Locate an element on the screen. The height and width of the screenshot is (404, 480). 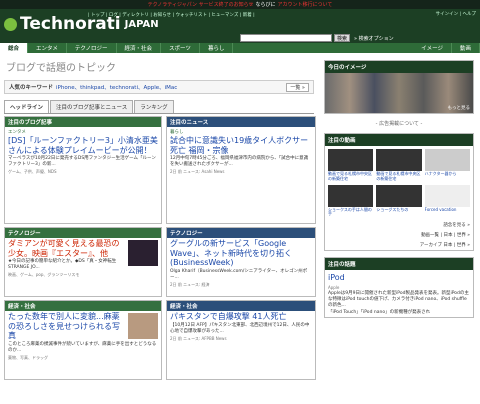
video-more: 語念を見る » is located at coordinates (399, 225).